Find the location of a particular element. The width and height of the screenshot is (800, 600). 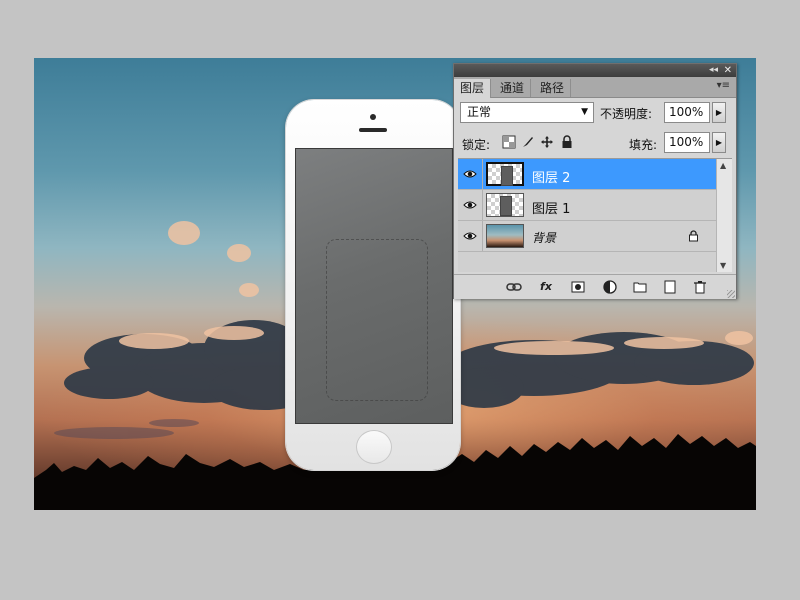

fill-label: 填充: is located at coordinates (643, 145).